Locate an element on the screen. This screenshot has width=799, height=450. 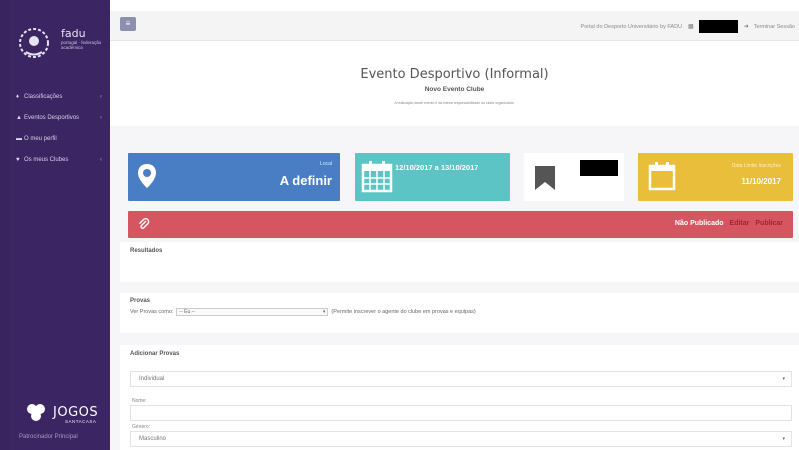
prova-type-select: Individual ▾ is located at coordinates (461, 379).